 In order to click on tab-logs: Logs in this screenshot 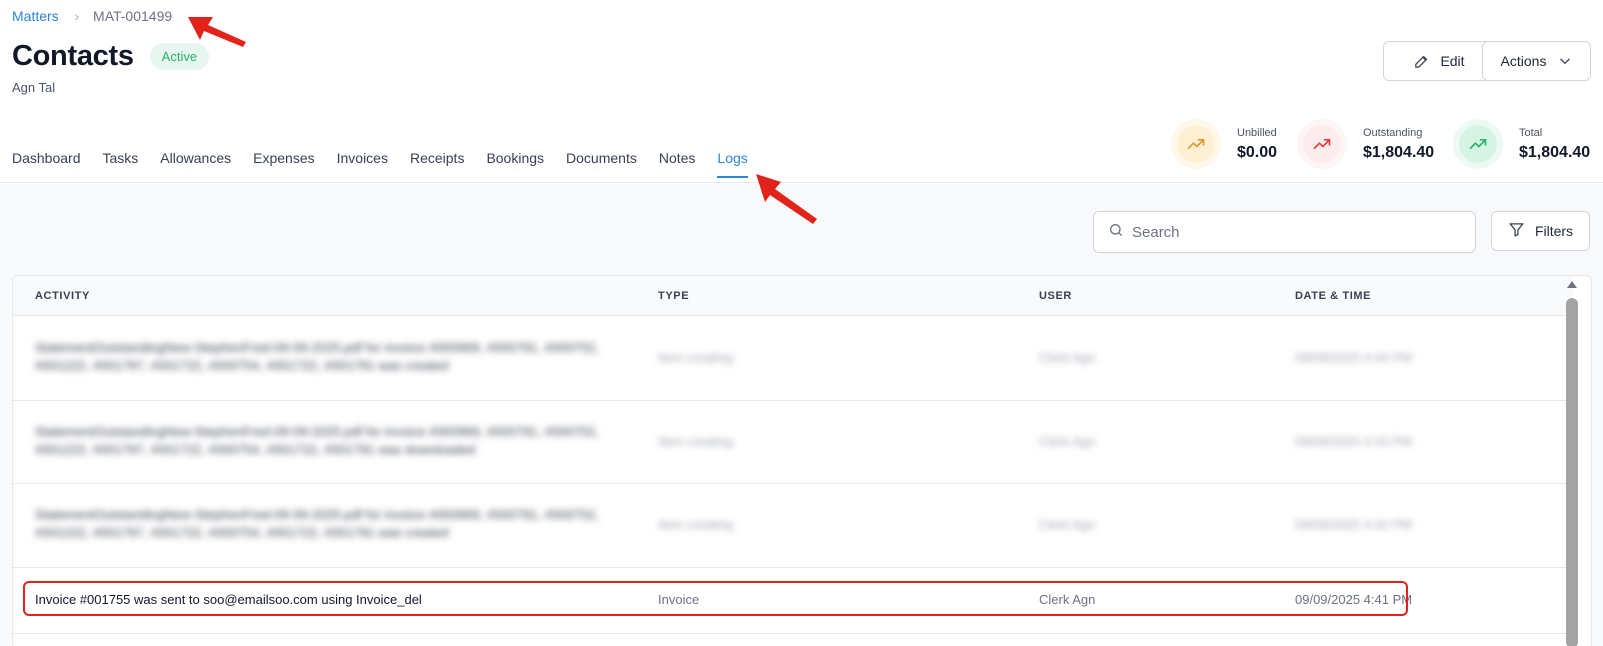, I will do `click(733, 164)`.